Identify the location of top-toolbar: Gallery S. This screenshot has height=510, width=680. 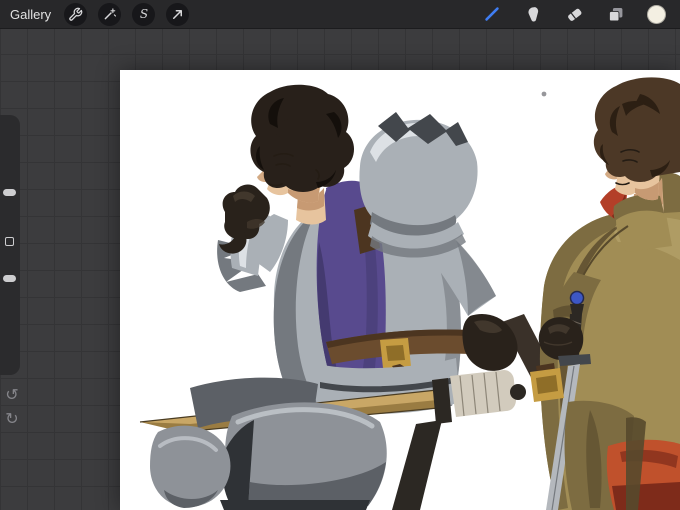
(340, 14).